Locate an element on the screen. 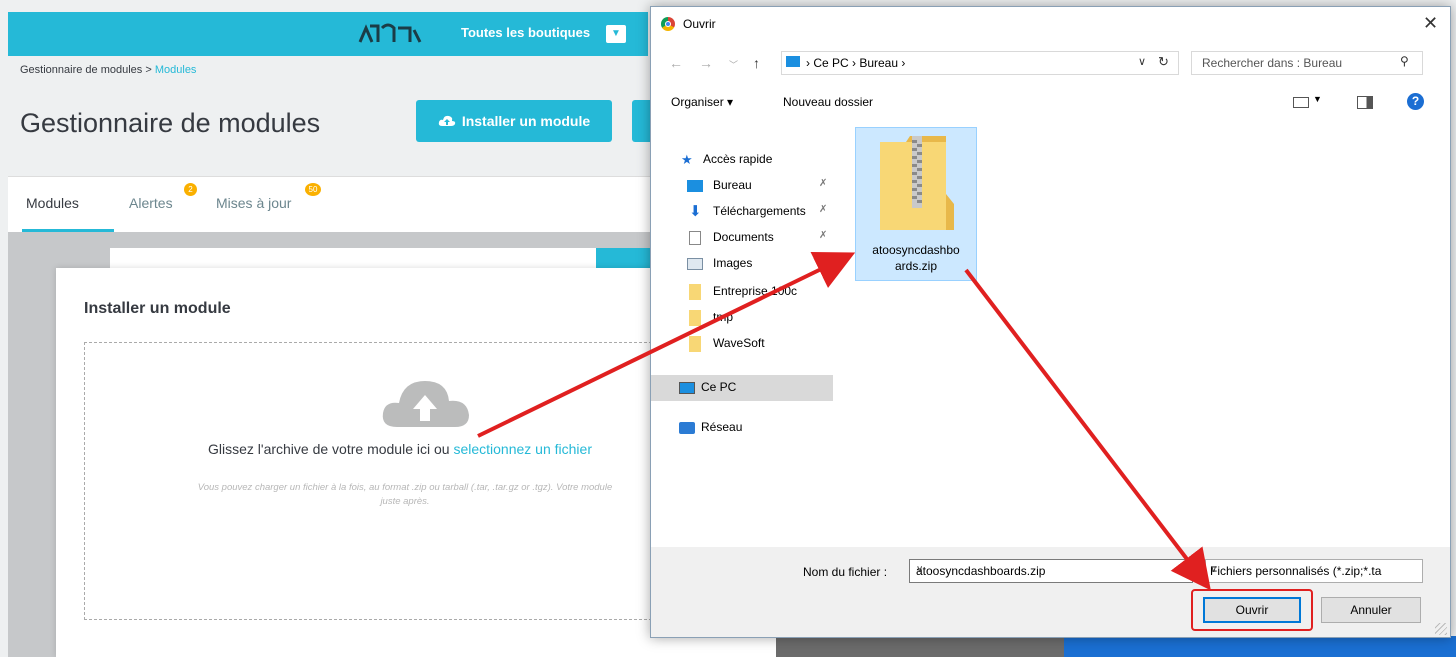  sidebar-item-tmp: tmp is located at coordinates (742, 318).